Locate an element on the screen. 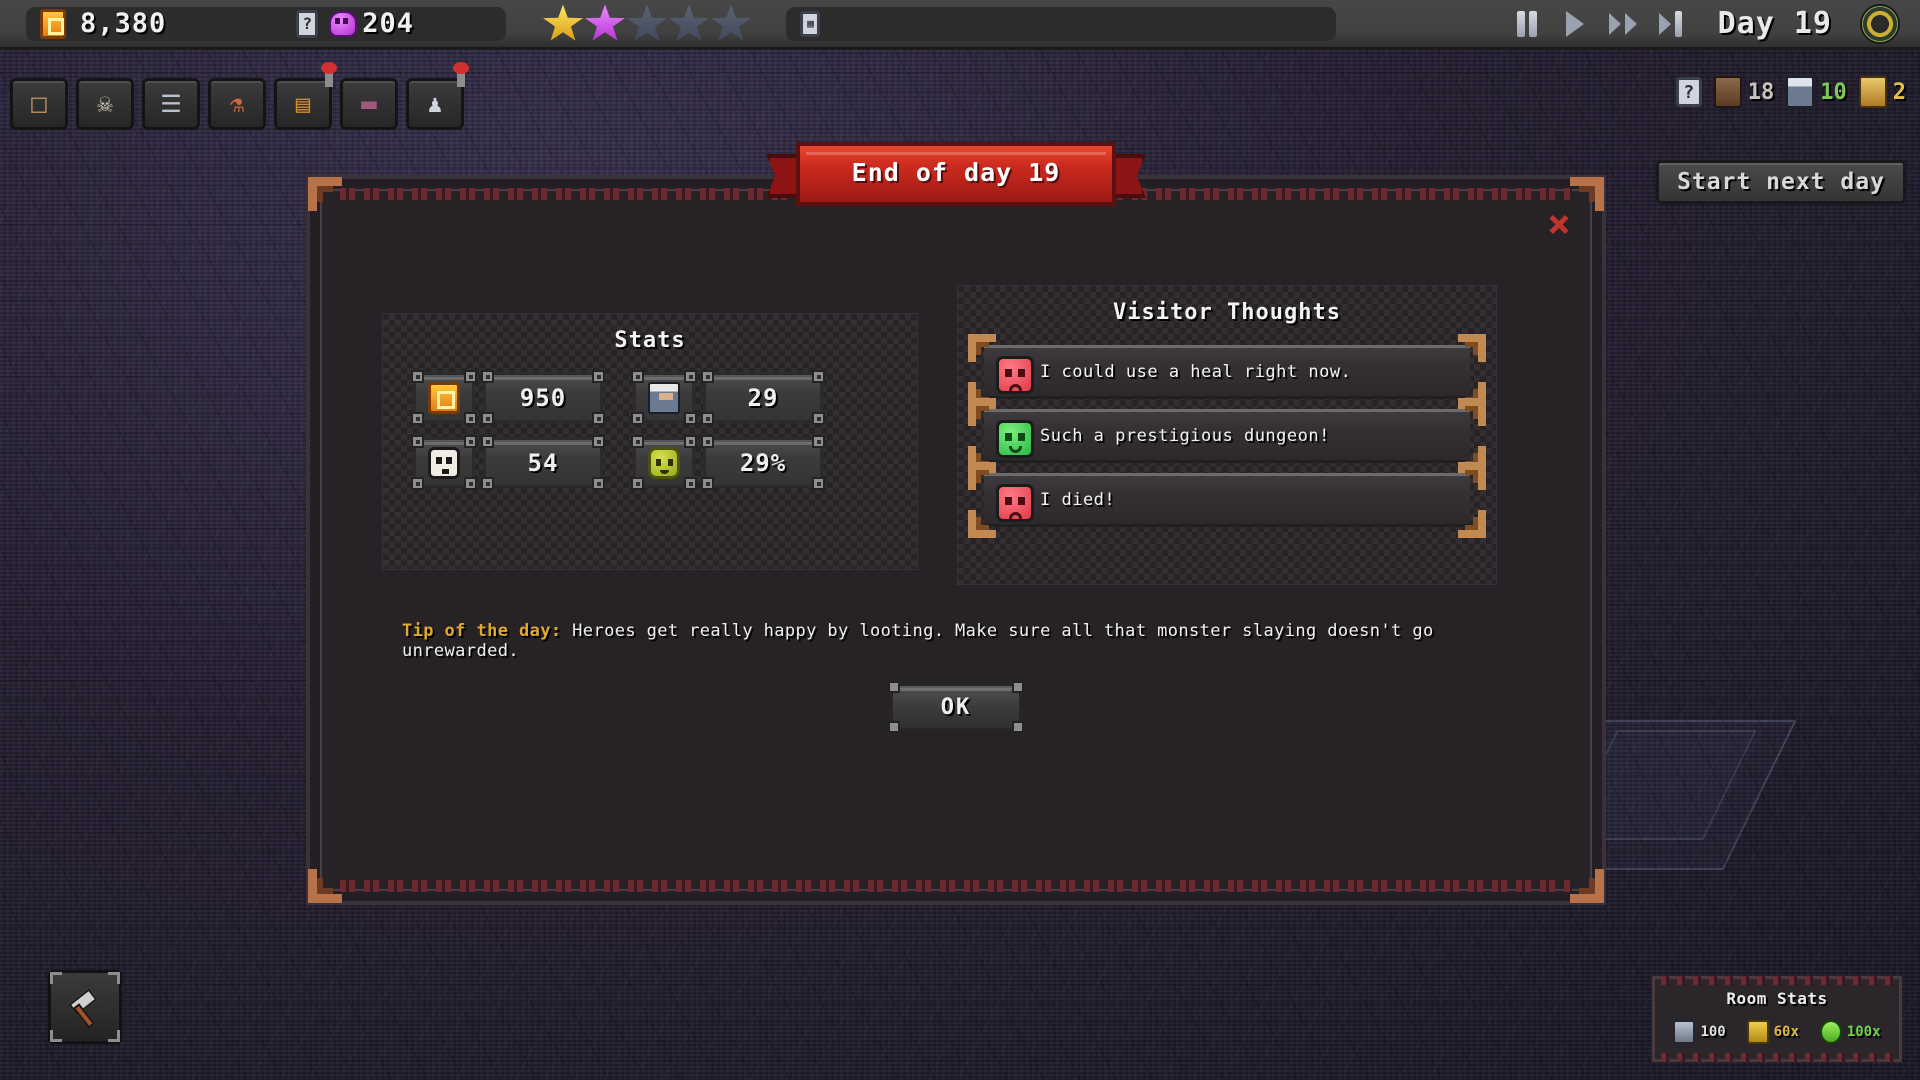  dialog-corner-br is located at coordinates (1587, 886).